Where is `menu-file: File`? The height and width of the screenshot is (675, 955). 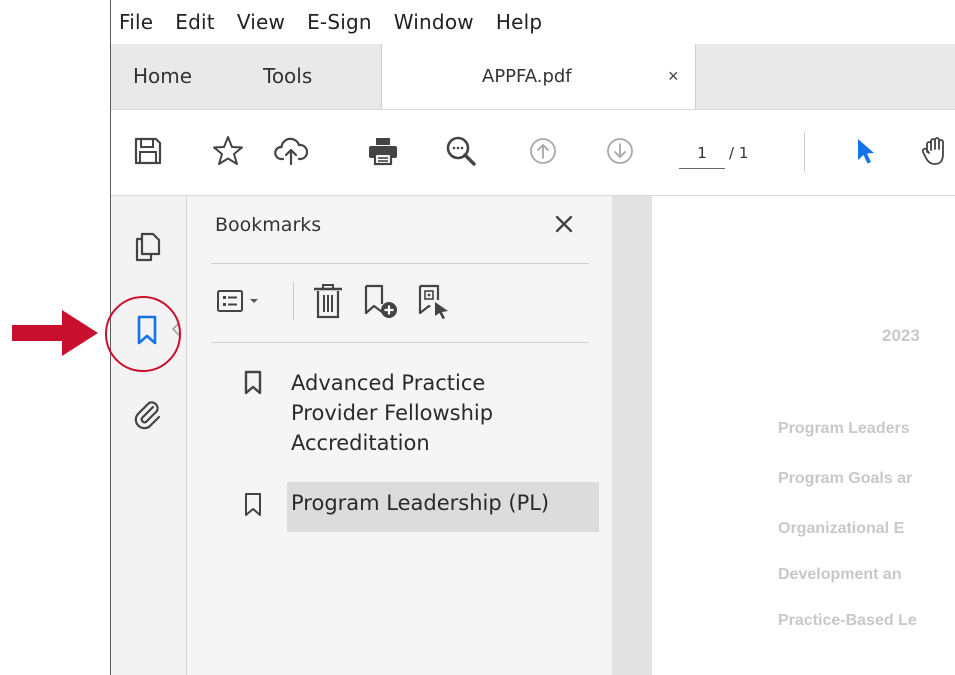 menu-file: File is located at coordinates (136, 22).